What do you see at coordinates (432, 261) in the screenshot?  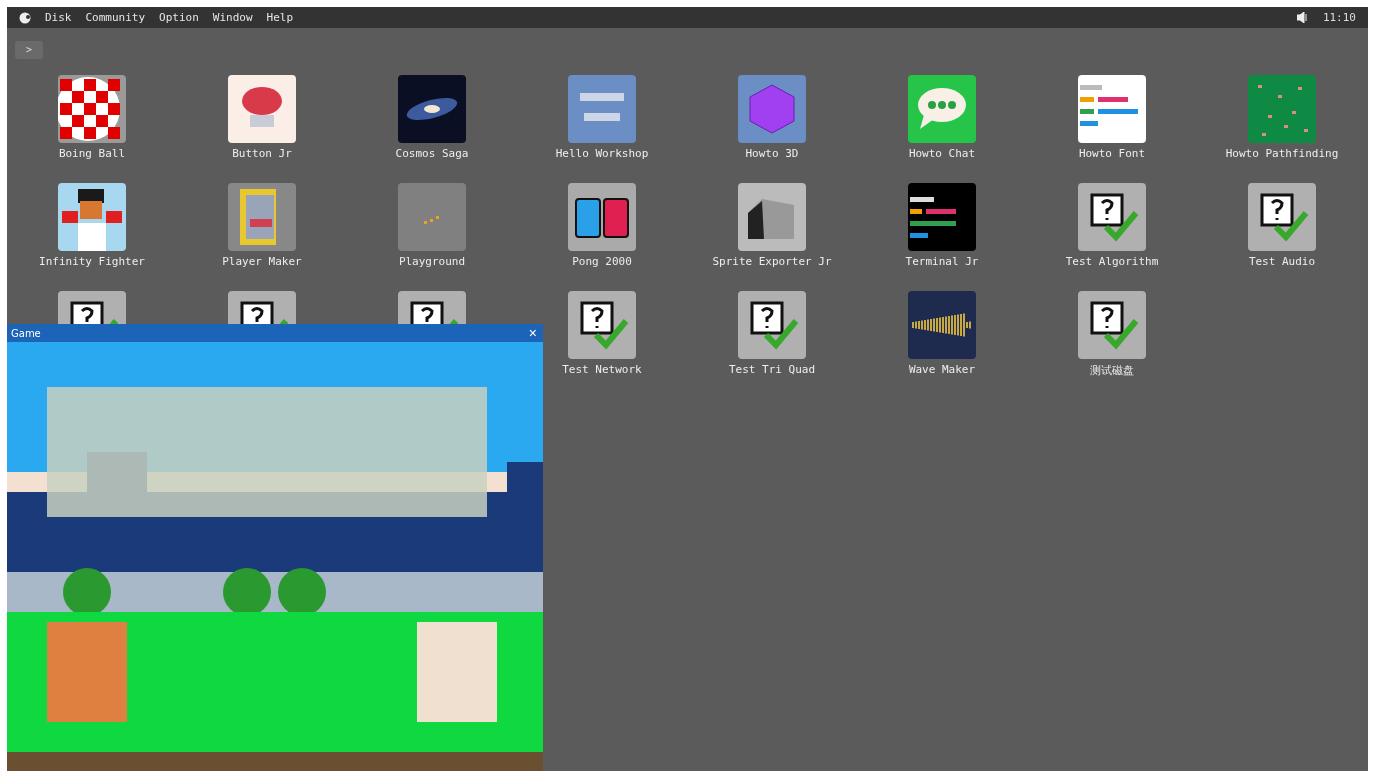 I see `app-label: Playground` at bounding box center [432, 261].